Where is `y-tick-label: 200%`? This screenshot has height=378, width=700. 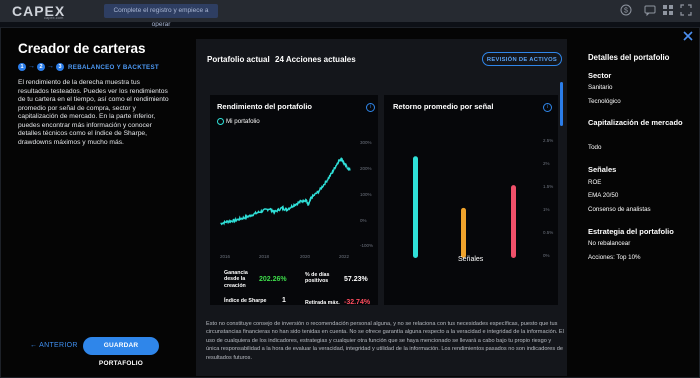 y-tick-label: 200% is located at coordinates (366, 168).